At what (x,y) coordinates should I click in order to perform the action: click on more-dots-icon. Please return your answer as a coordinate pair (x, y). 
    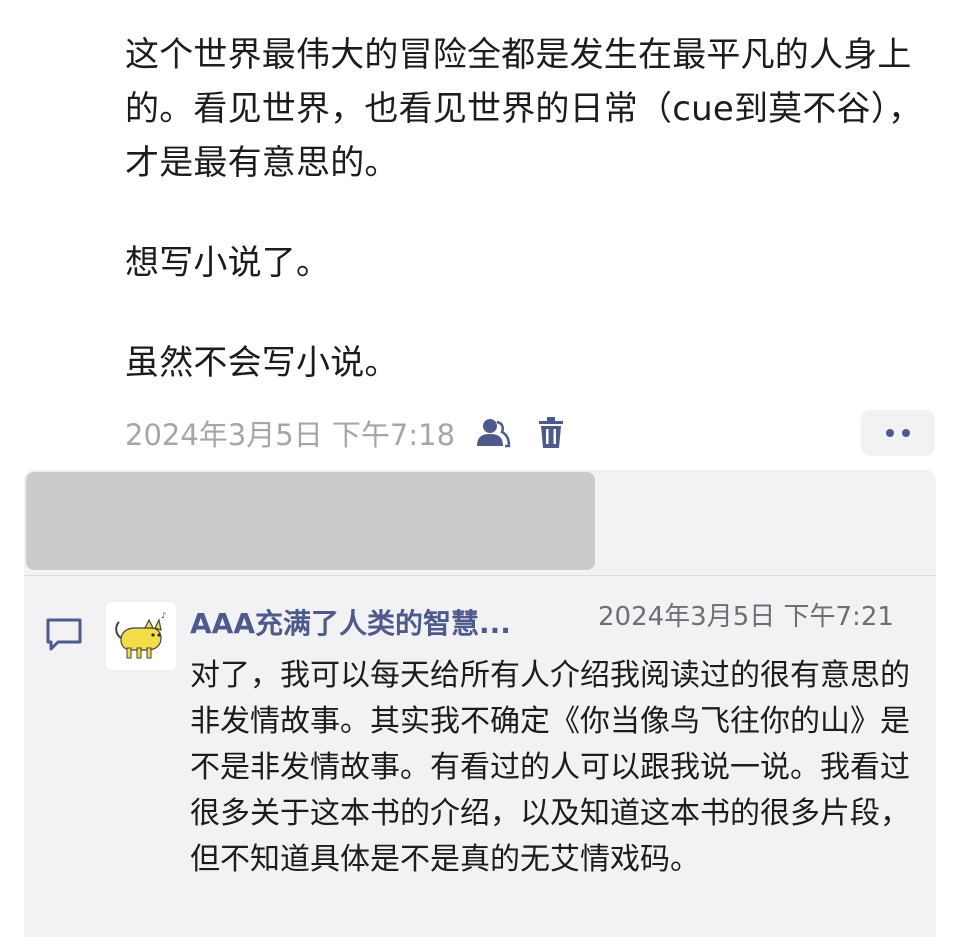
    Looking at the image, I should click on (890, 433).